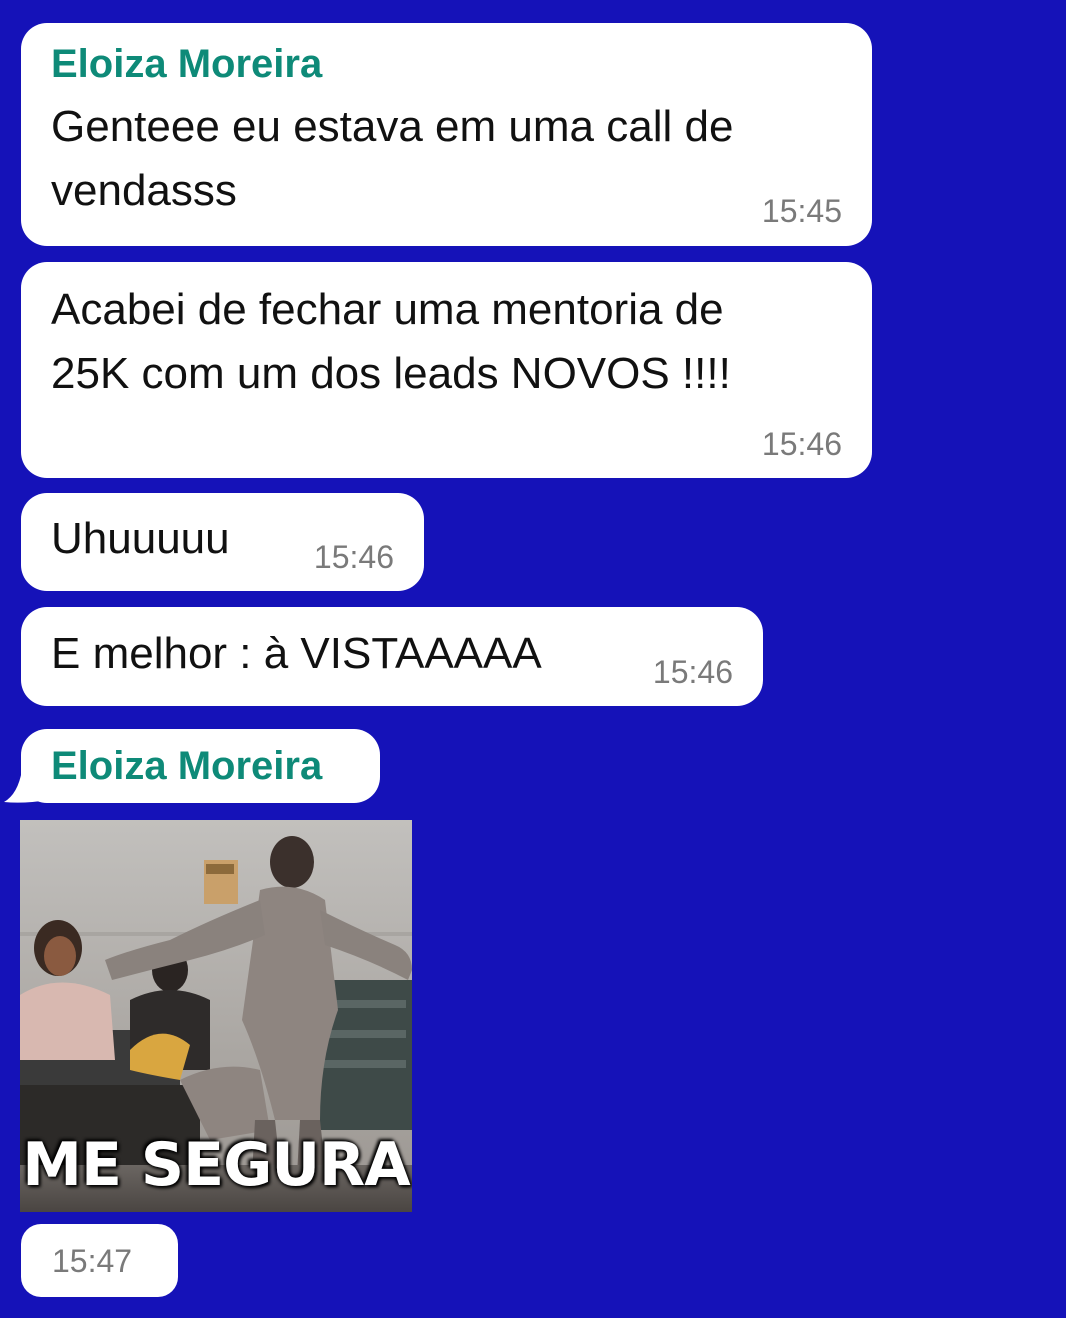 This screenshot has height=1318, width=1066. Describe the element at coordinates (392, 126) in the screenshot. I see `message-text: Genteee eu estava em uma call de` at that location.